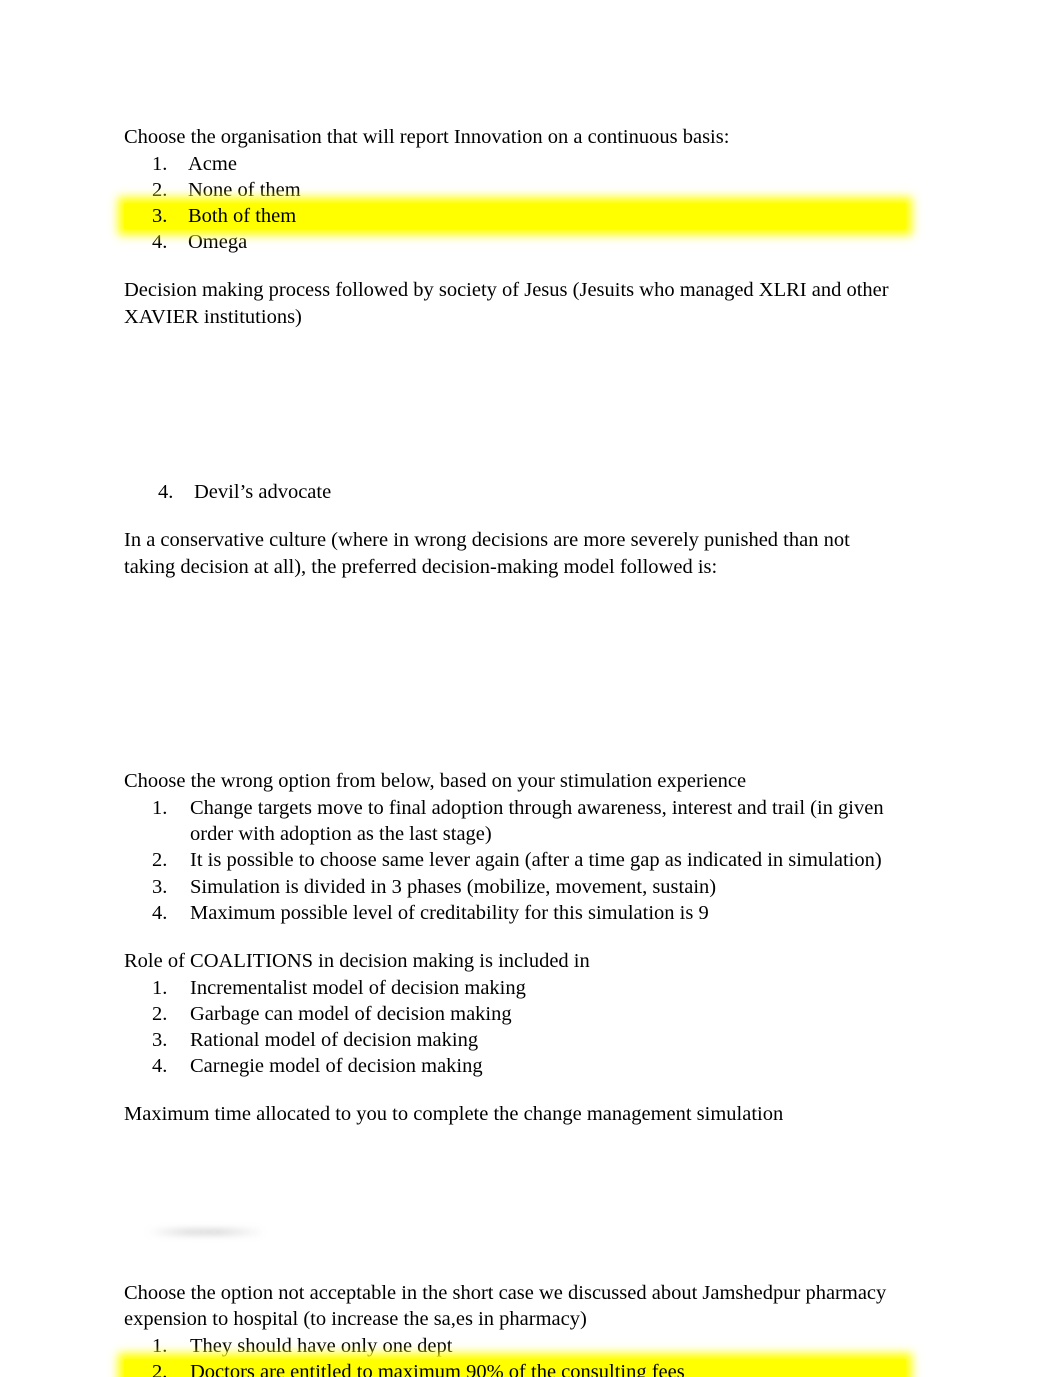 This screenshot has height=1377, width=1062. What do you see at coordinates (336, 1065) in the screenshot?
I see `option-text: Carnegie model of decision making` at bounding box center [336, 1065].